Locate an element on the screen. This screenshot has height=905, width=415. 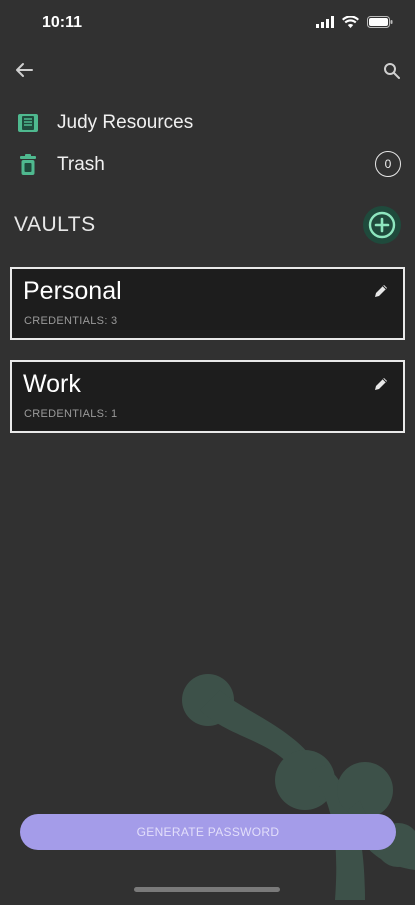
wifi-icon is located at coordinates (350, 24).